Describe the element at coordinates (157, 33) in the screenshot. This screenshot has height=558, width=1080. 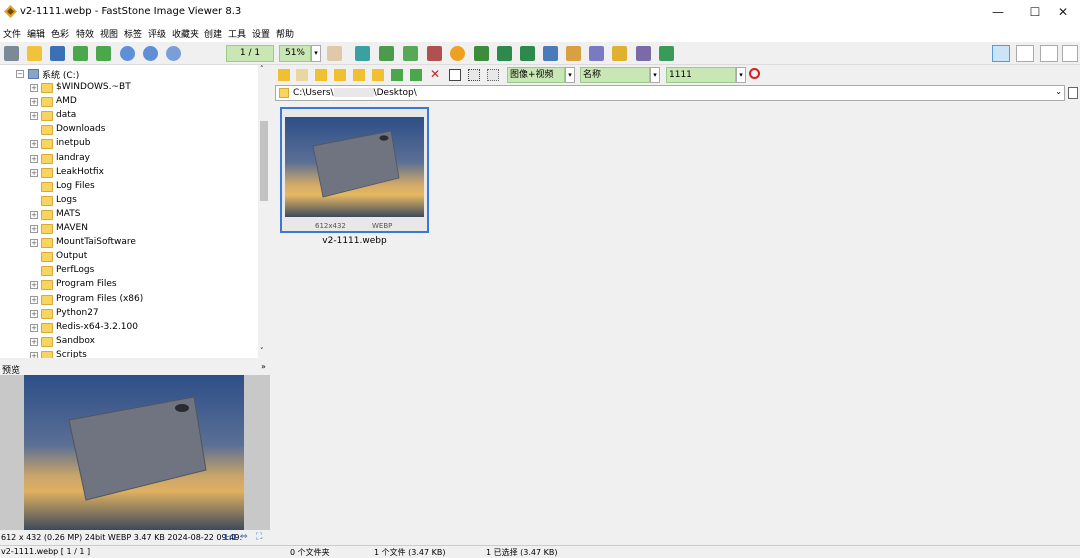
I see `menu-rating: 评级` at that location.